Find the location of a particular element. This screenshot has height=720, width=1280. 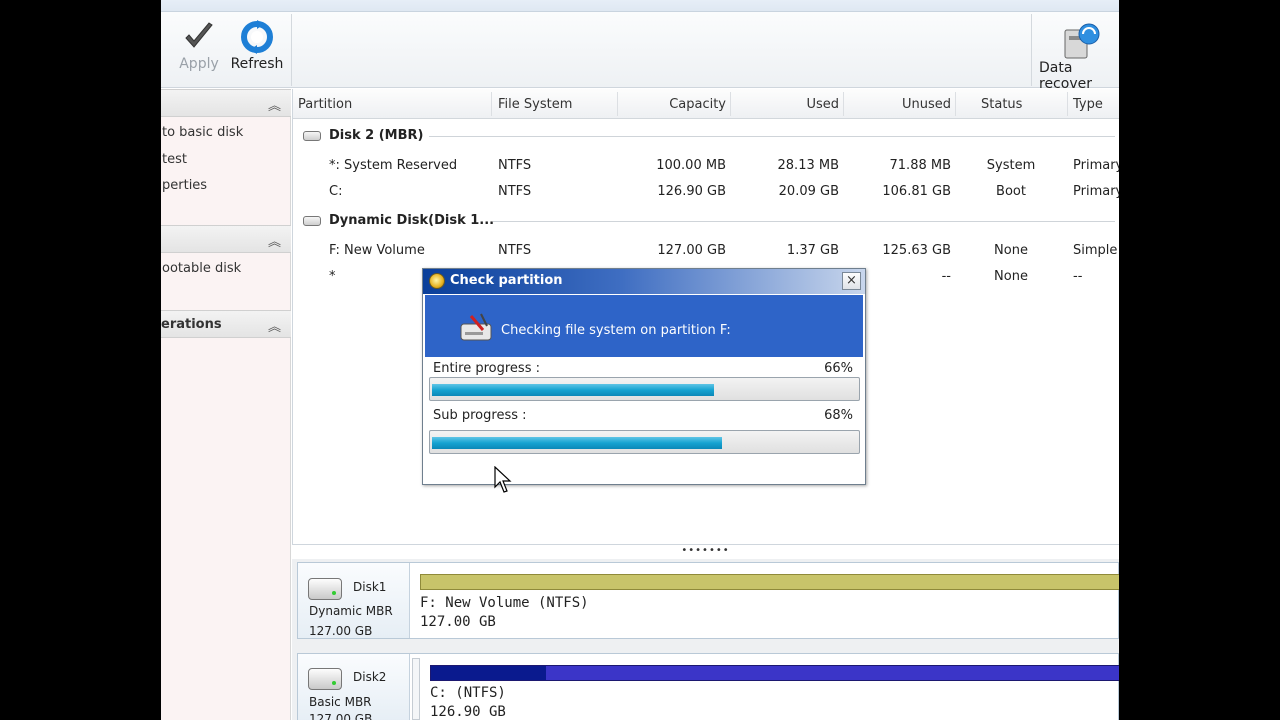

col-partition: Partition is located at coordinates (325, 104).